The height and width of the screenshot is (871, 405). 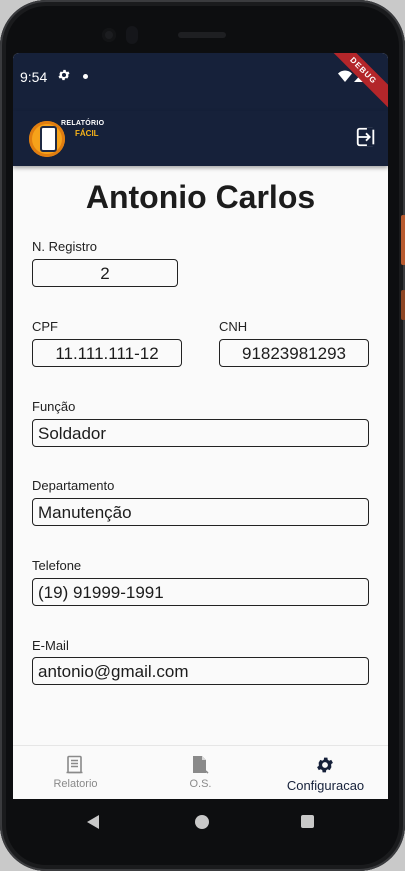 I want to click on logo-text-top: RELATÓRIO, so click(x=83, y=123).